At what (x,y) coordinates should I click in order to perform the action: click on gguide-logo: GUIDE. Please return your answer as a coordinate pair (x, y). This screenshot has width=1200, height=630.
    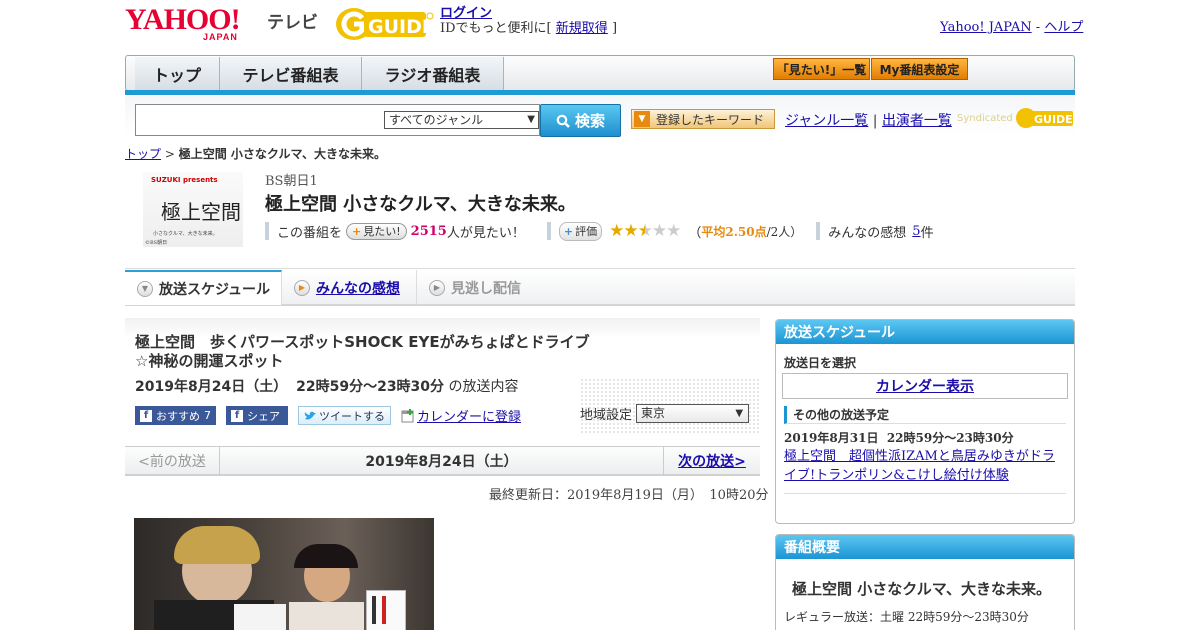
    Looking at the image, I should click on (384, 24).